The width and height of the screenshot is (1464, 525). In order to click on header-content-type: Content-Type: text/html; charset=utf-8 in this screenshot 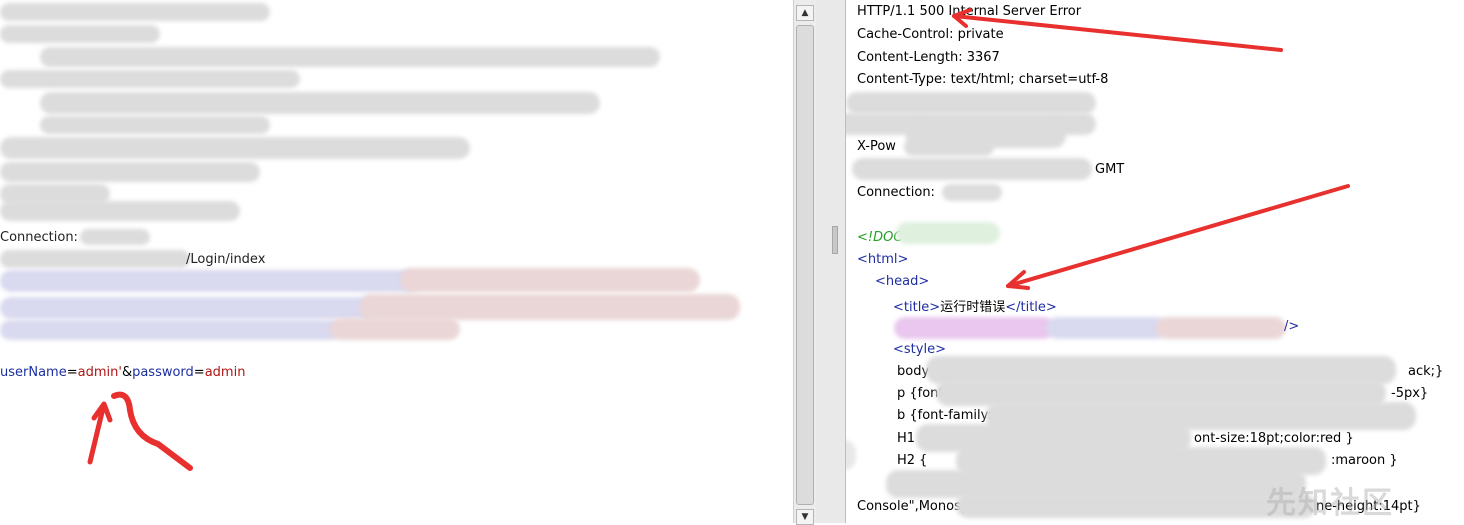, I will do `click(983, 79)`.